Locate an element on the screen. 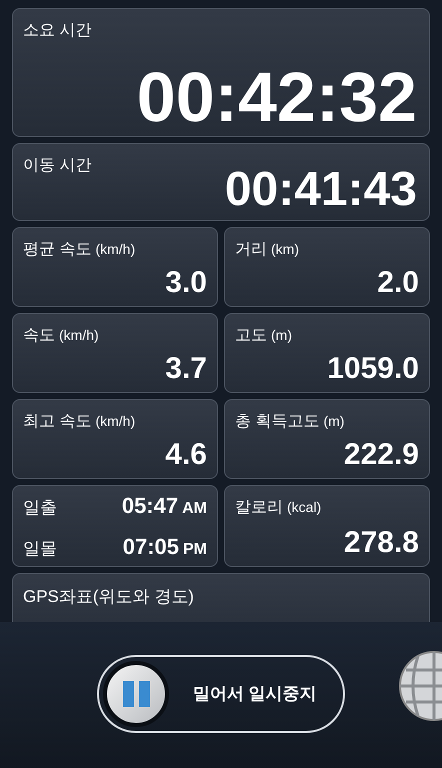 This screenshot has height=768, width=442. pause-icon is located at coordinates (136, 694).